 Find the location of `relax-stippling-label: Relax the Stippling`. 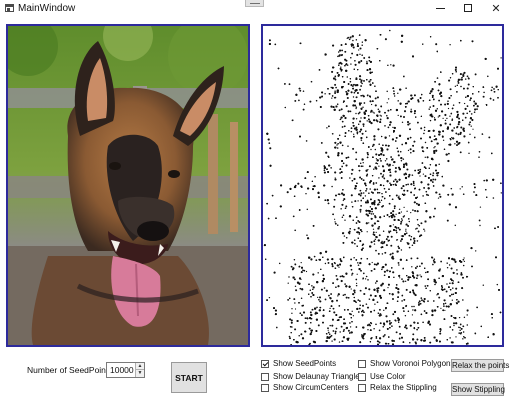

relax-stippling-label: Relax the Stippling is located at coordinates (403, 387).